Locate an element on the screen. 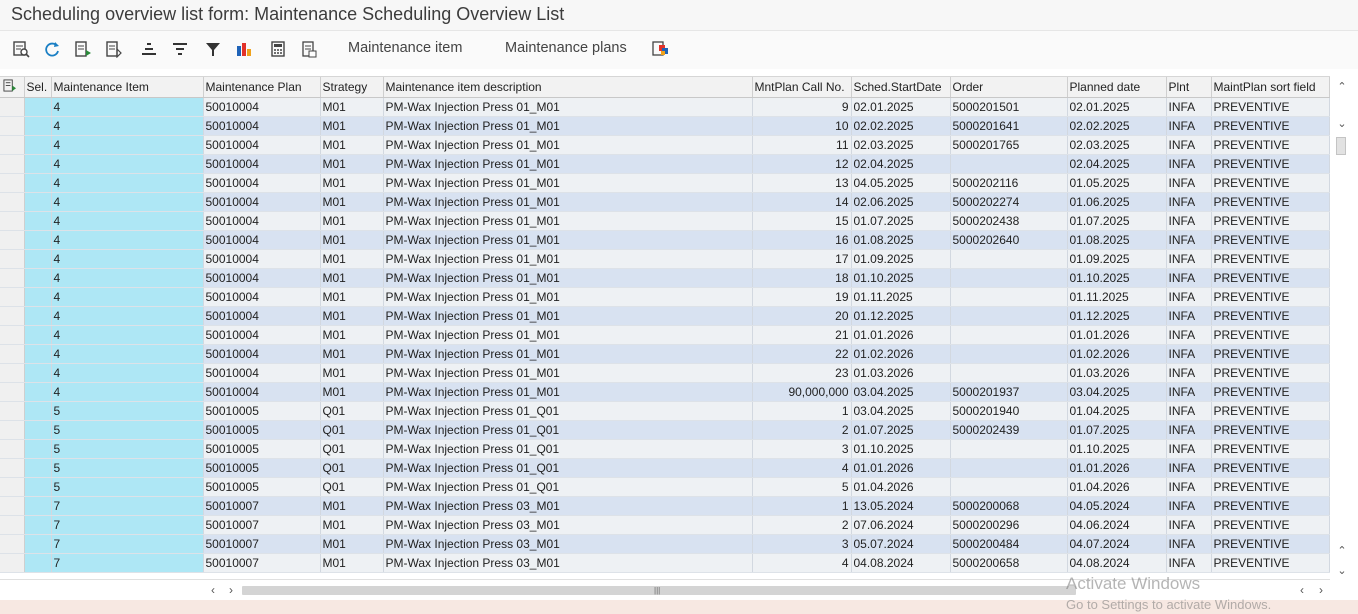 This screenshot has height=614, width=1358. cell-planned-date: 02.01.2025 is located at coordinates (1117, 107).